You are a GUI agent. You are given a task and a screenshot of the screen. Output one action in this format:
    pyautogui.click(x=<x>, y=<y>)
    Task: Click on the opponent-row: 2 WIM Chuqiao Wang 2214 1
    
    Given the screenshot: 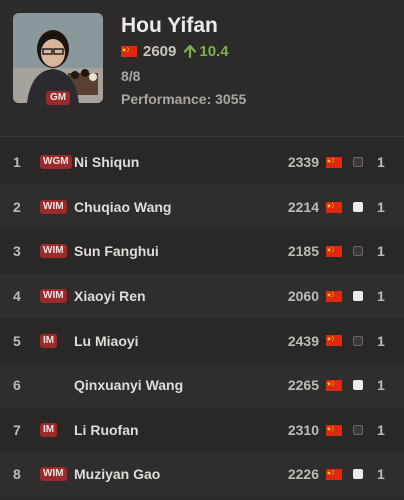 What is the action you would take?
    pyautogui.click(x=202, y=207)
    